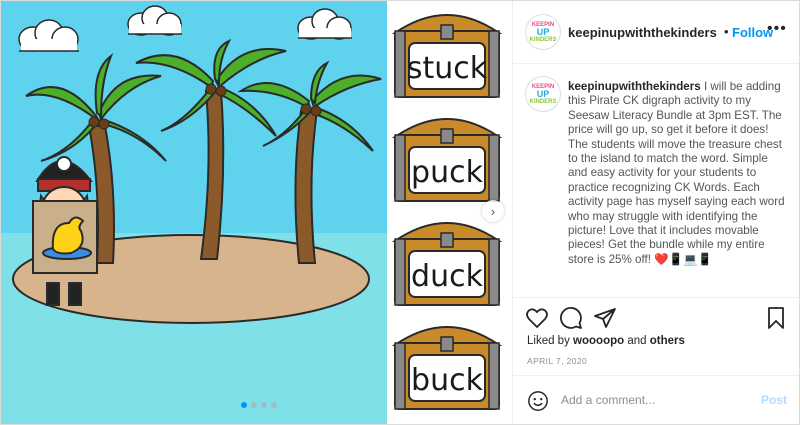 Image resolution: width=800 pixels, height=425 pixels. What do you see at coordinates (777, 29) in the screenshot?
I see `more-icon: •••` at bounding box center [777, 29].